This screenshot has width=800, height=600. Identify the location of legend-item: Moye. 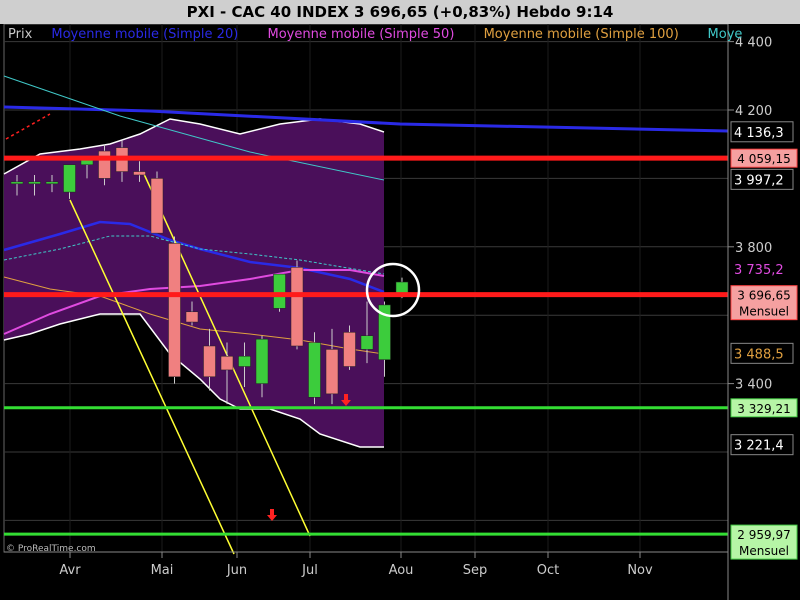
(725, 34).